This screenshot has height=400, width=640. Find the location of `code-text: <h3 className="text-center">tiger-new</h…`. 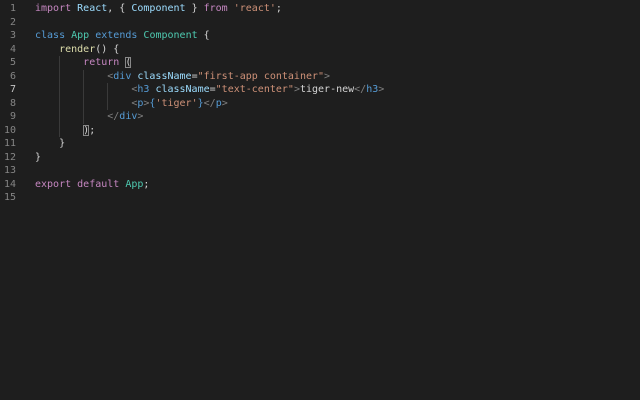

code-text: <h3 className="text-center">tiger-new</h… is located at coordinates (209, 90).